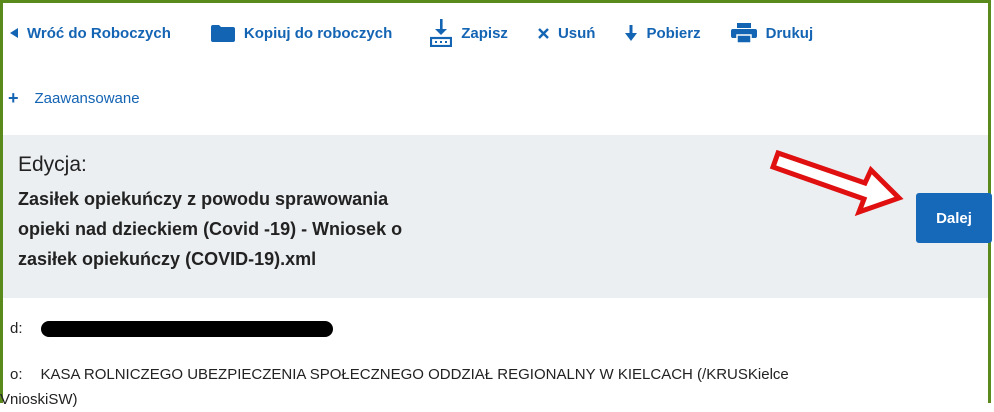 This screenshot has height=412, width=994. I want to click on redacted-sender-value, so click(186, 328).